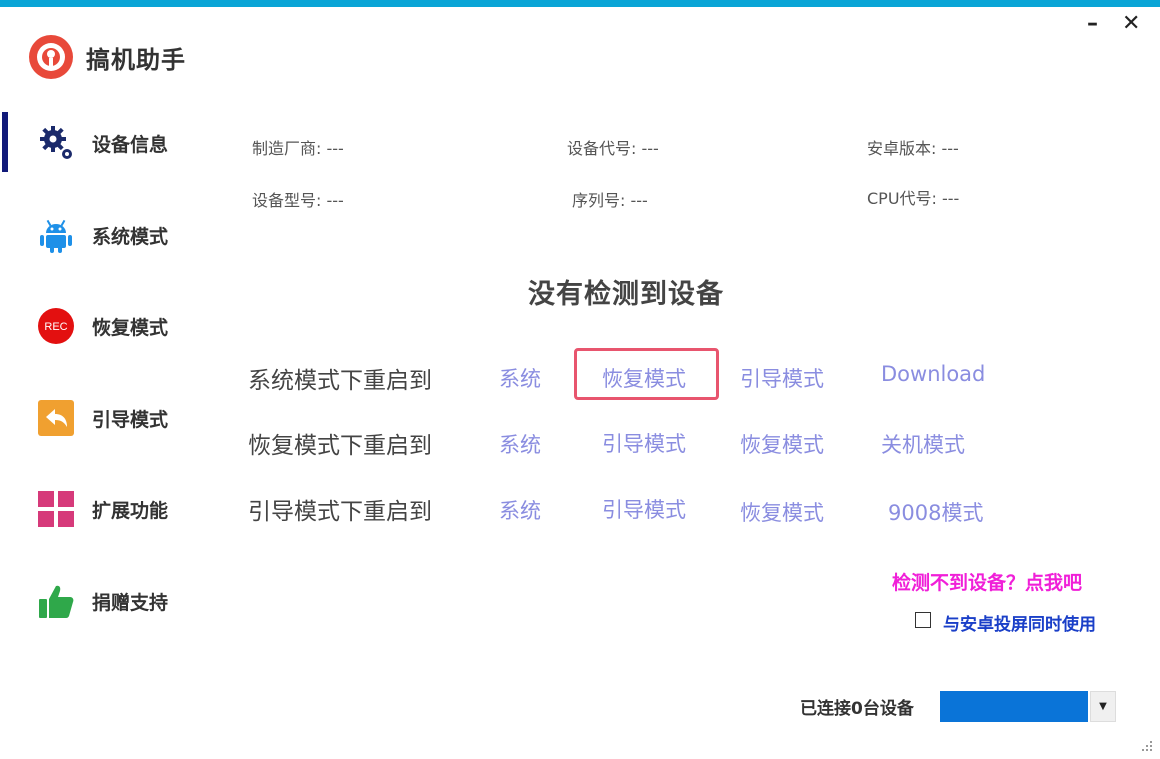 The height and width of the screenshot is (759, 1160). Describe the element at coordinates (1103, 706) in the screenshot. I see `chevron-down-icon: ▼` at that location.